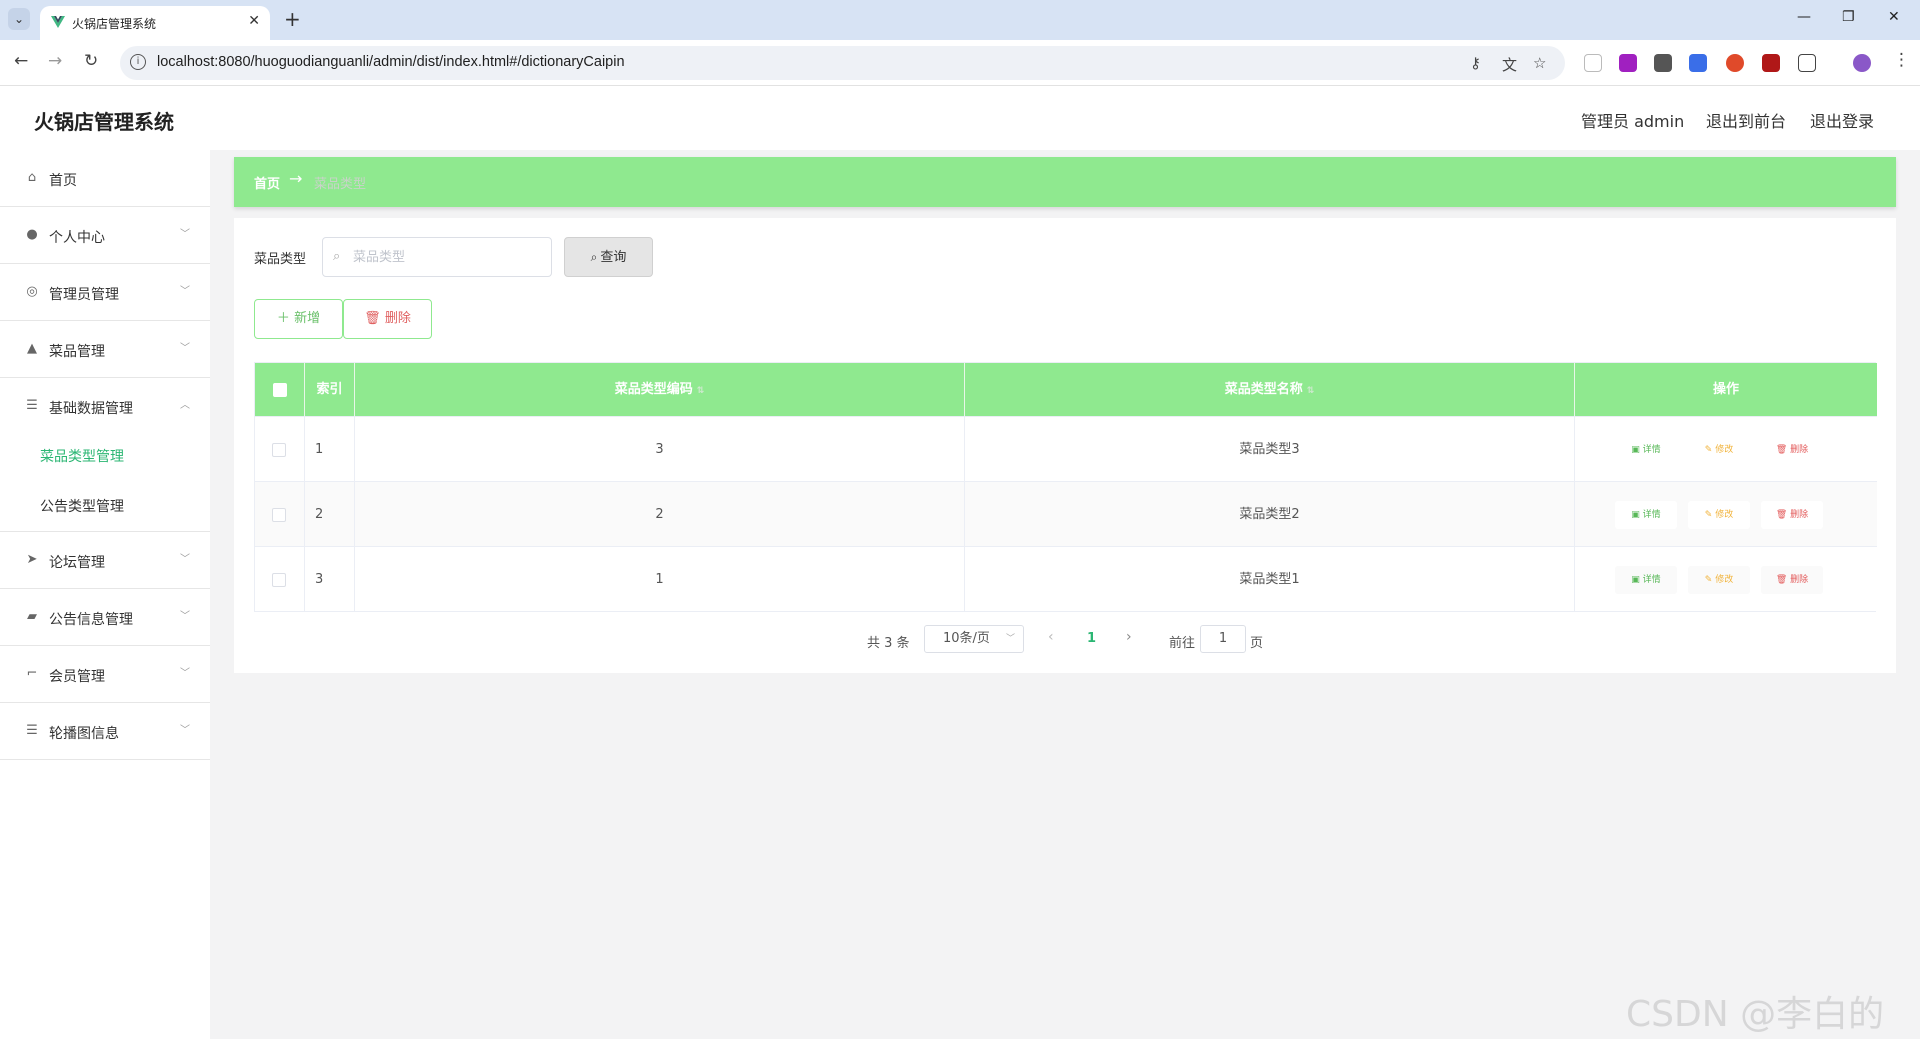 Image resolution: width=1920 pixels, height=1039 pixels. Describe the element at coordinates (1475, 63) in the screenshot. I see `key-icon: ⚷` at that location.